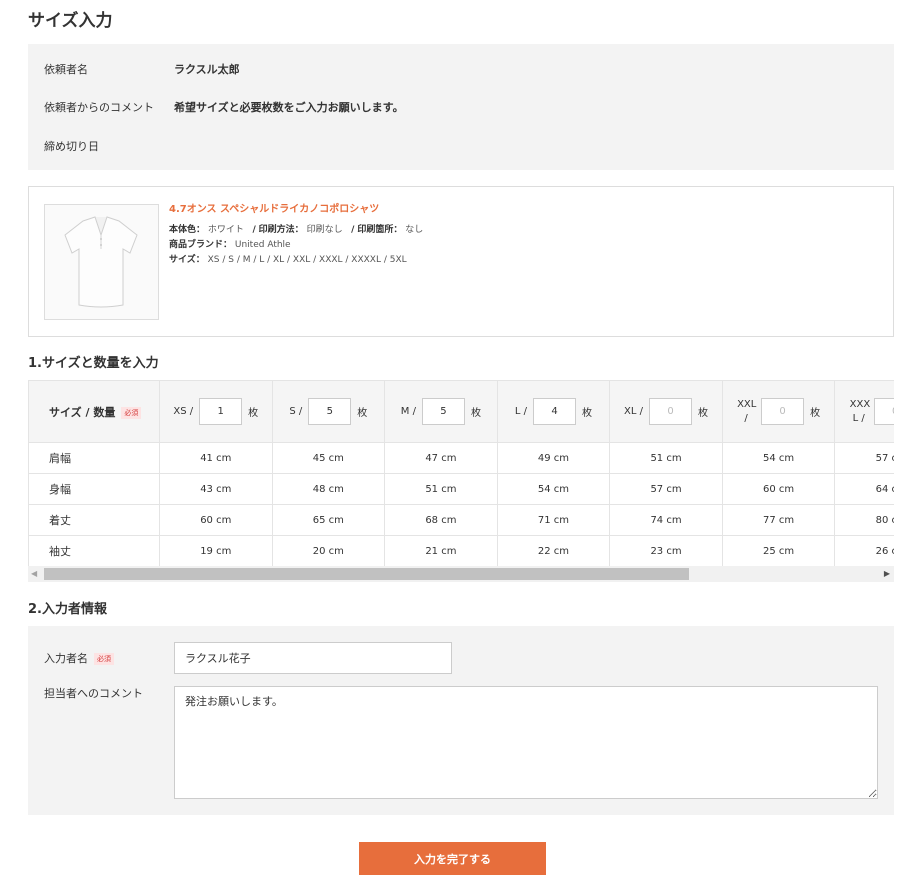  I want to click on size-label: M /, so click(408, 411).